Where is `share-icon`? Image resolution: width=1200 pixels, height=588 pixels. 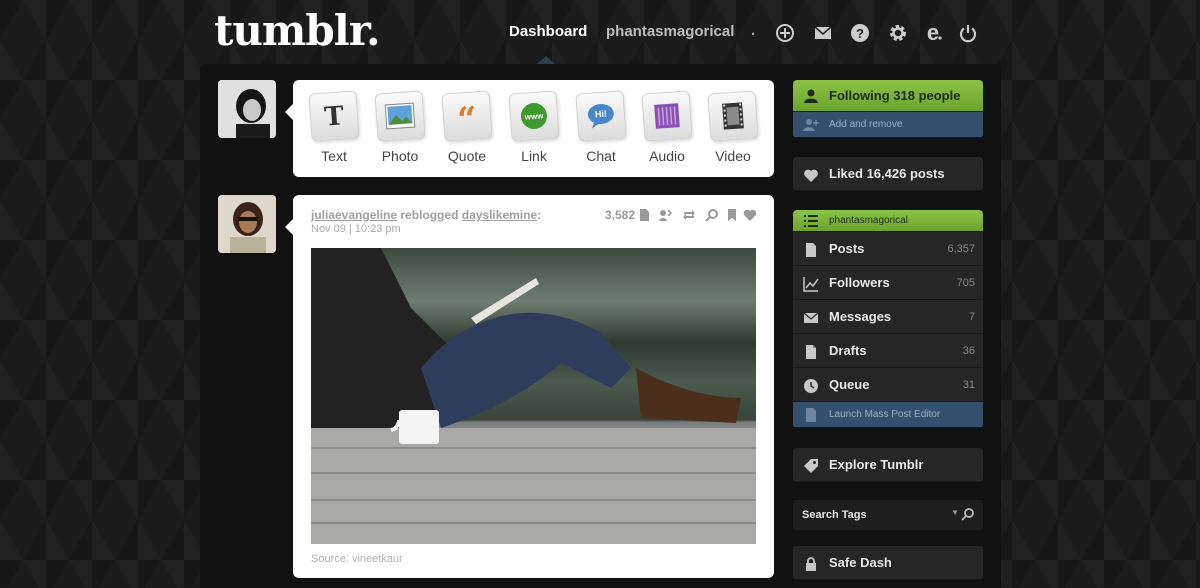 share-icon is located at coordinates (665, 215).